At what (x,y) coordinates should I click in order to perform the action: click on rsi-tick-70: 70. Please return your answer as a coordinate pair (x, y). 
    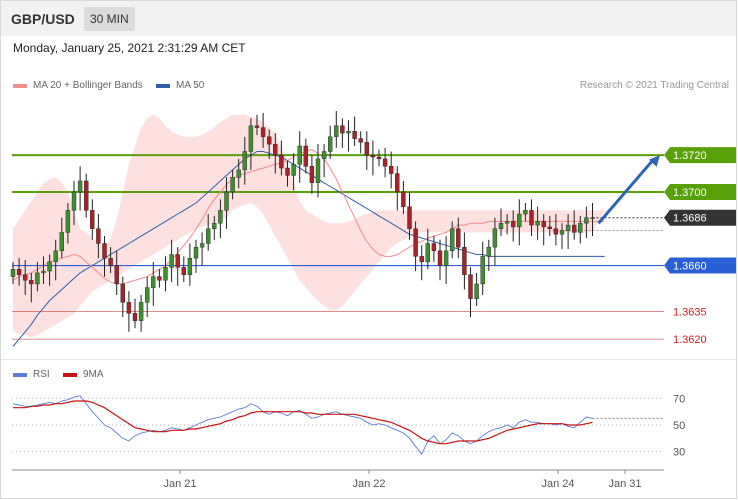
    Looking at the image, I should click on (679, 399).